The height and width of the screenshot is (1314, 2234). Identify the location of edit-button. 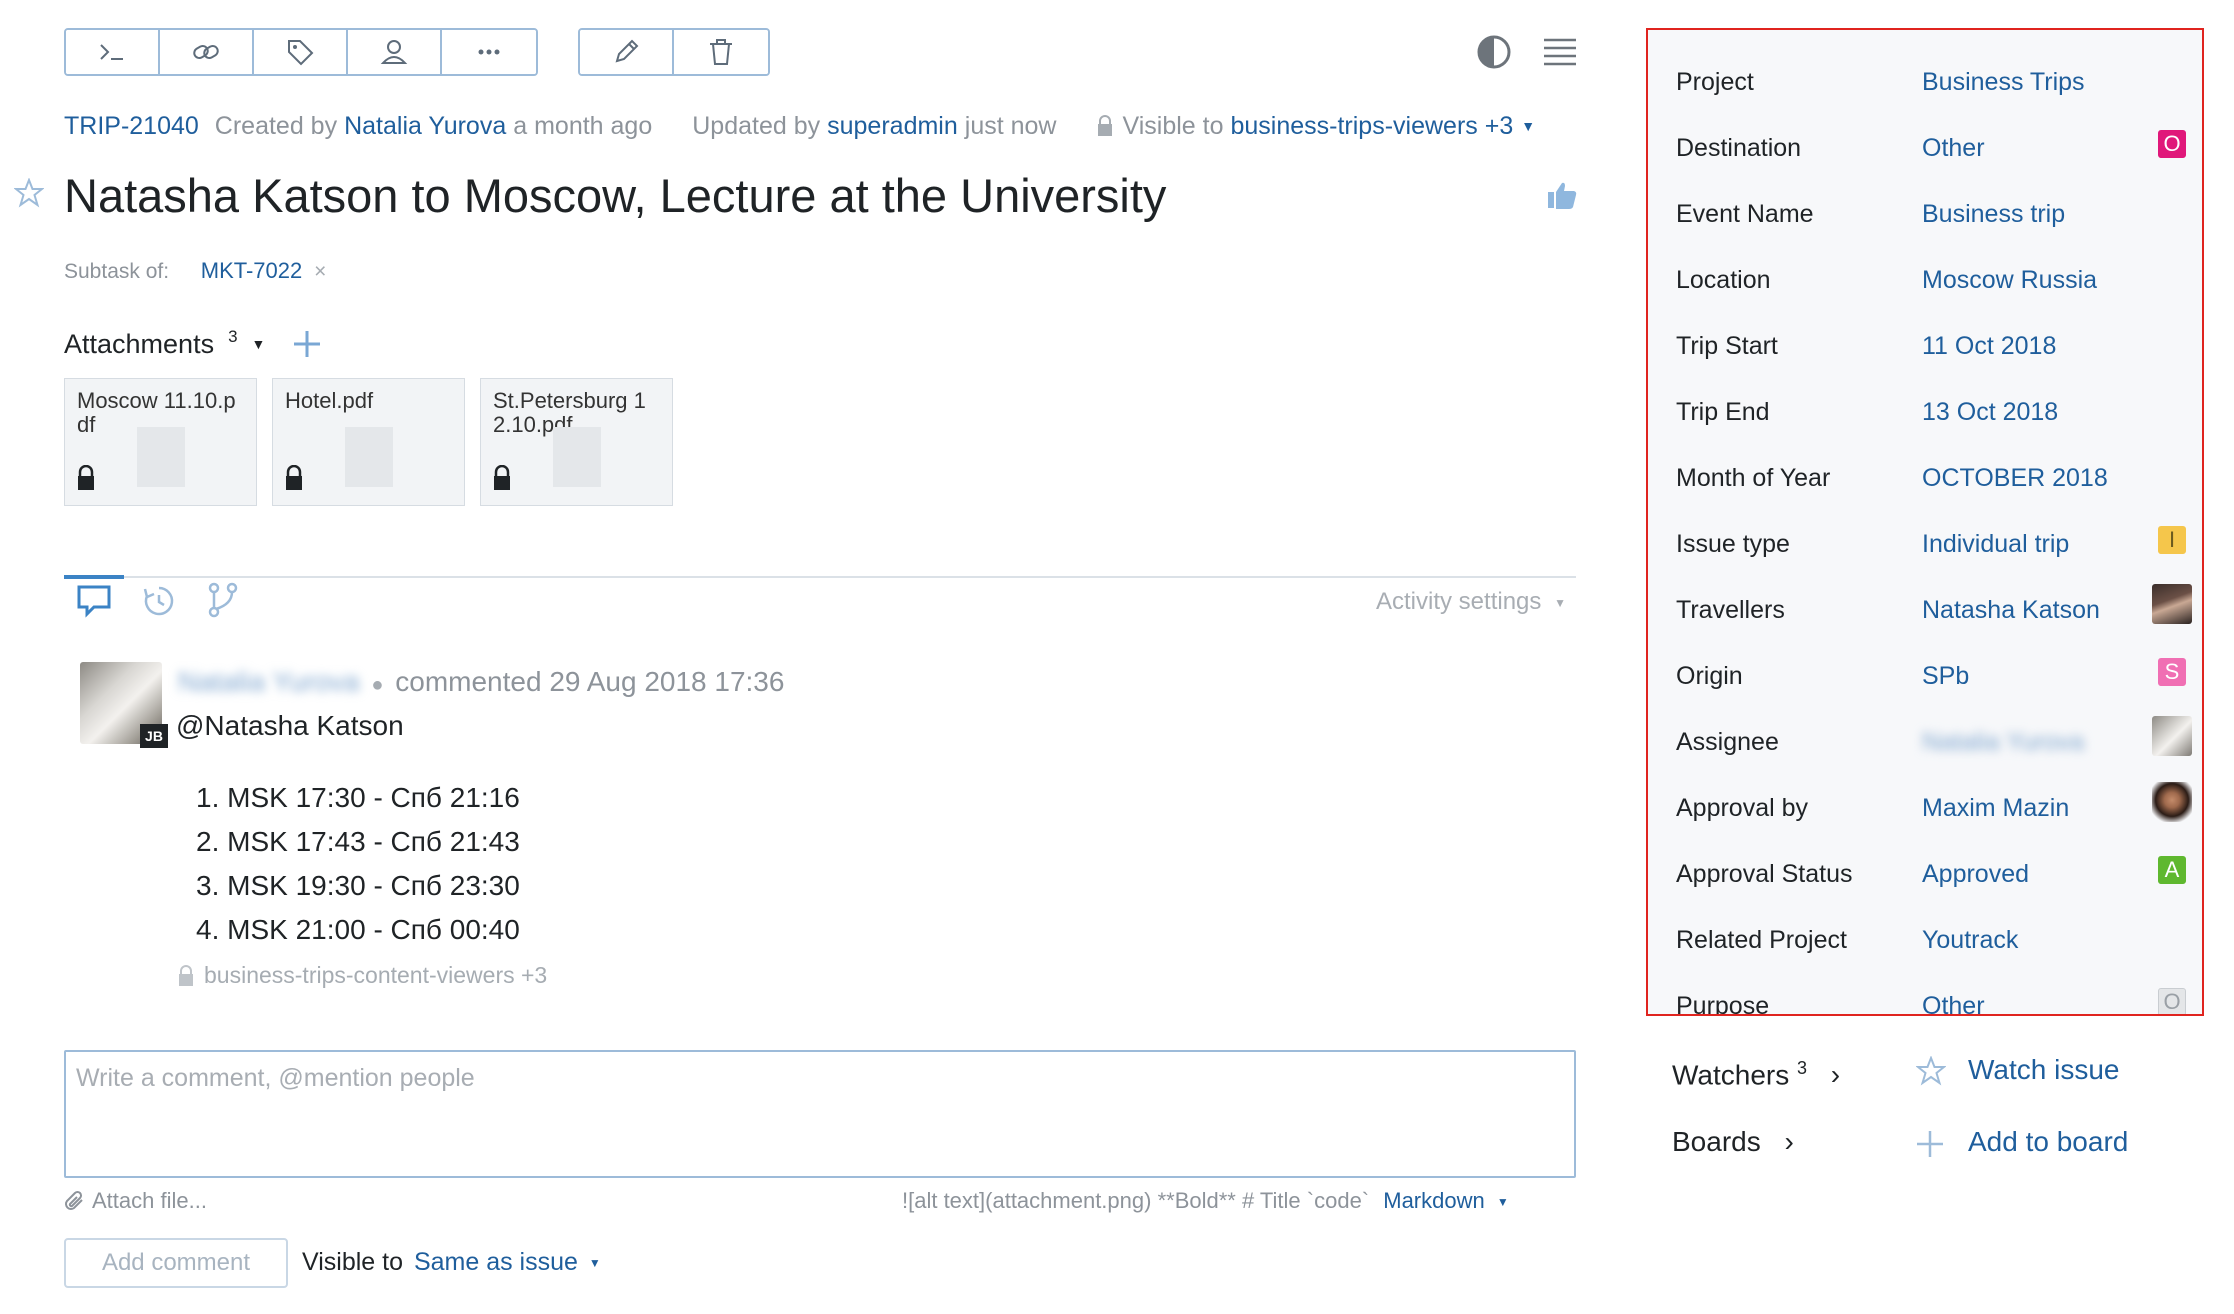
(627, 52).